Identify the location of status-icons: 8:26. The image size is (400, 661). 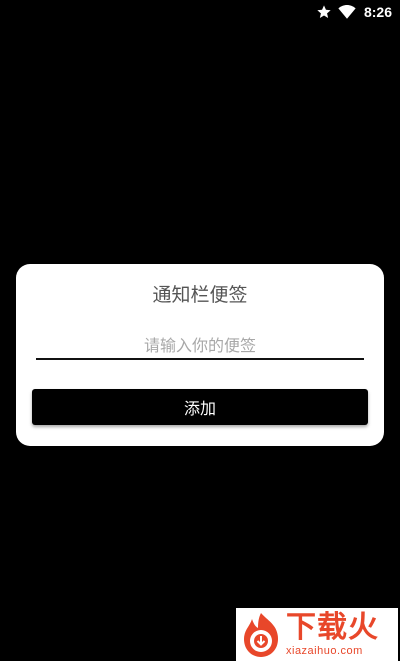
(354, 12).